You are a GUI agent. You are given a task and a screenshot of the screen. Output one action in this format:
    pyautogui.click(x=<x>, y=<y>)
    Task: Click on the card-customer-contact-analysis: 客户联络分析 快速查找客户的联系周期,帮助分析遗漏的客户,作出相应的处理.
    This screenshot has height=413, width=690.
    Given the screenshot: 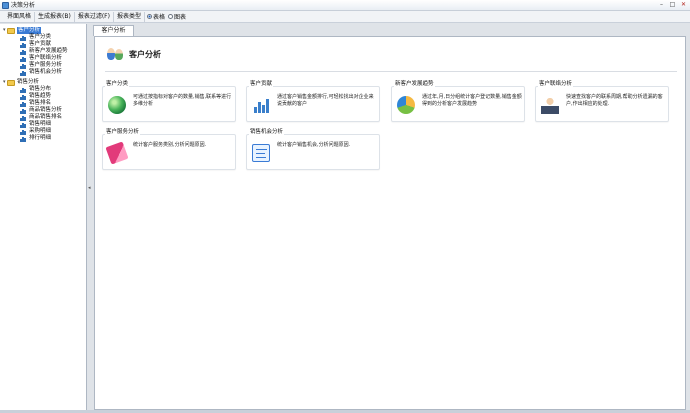 What is the action you would take?
    pyautogui.click(x=602, y=101)
    